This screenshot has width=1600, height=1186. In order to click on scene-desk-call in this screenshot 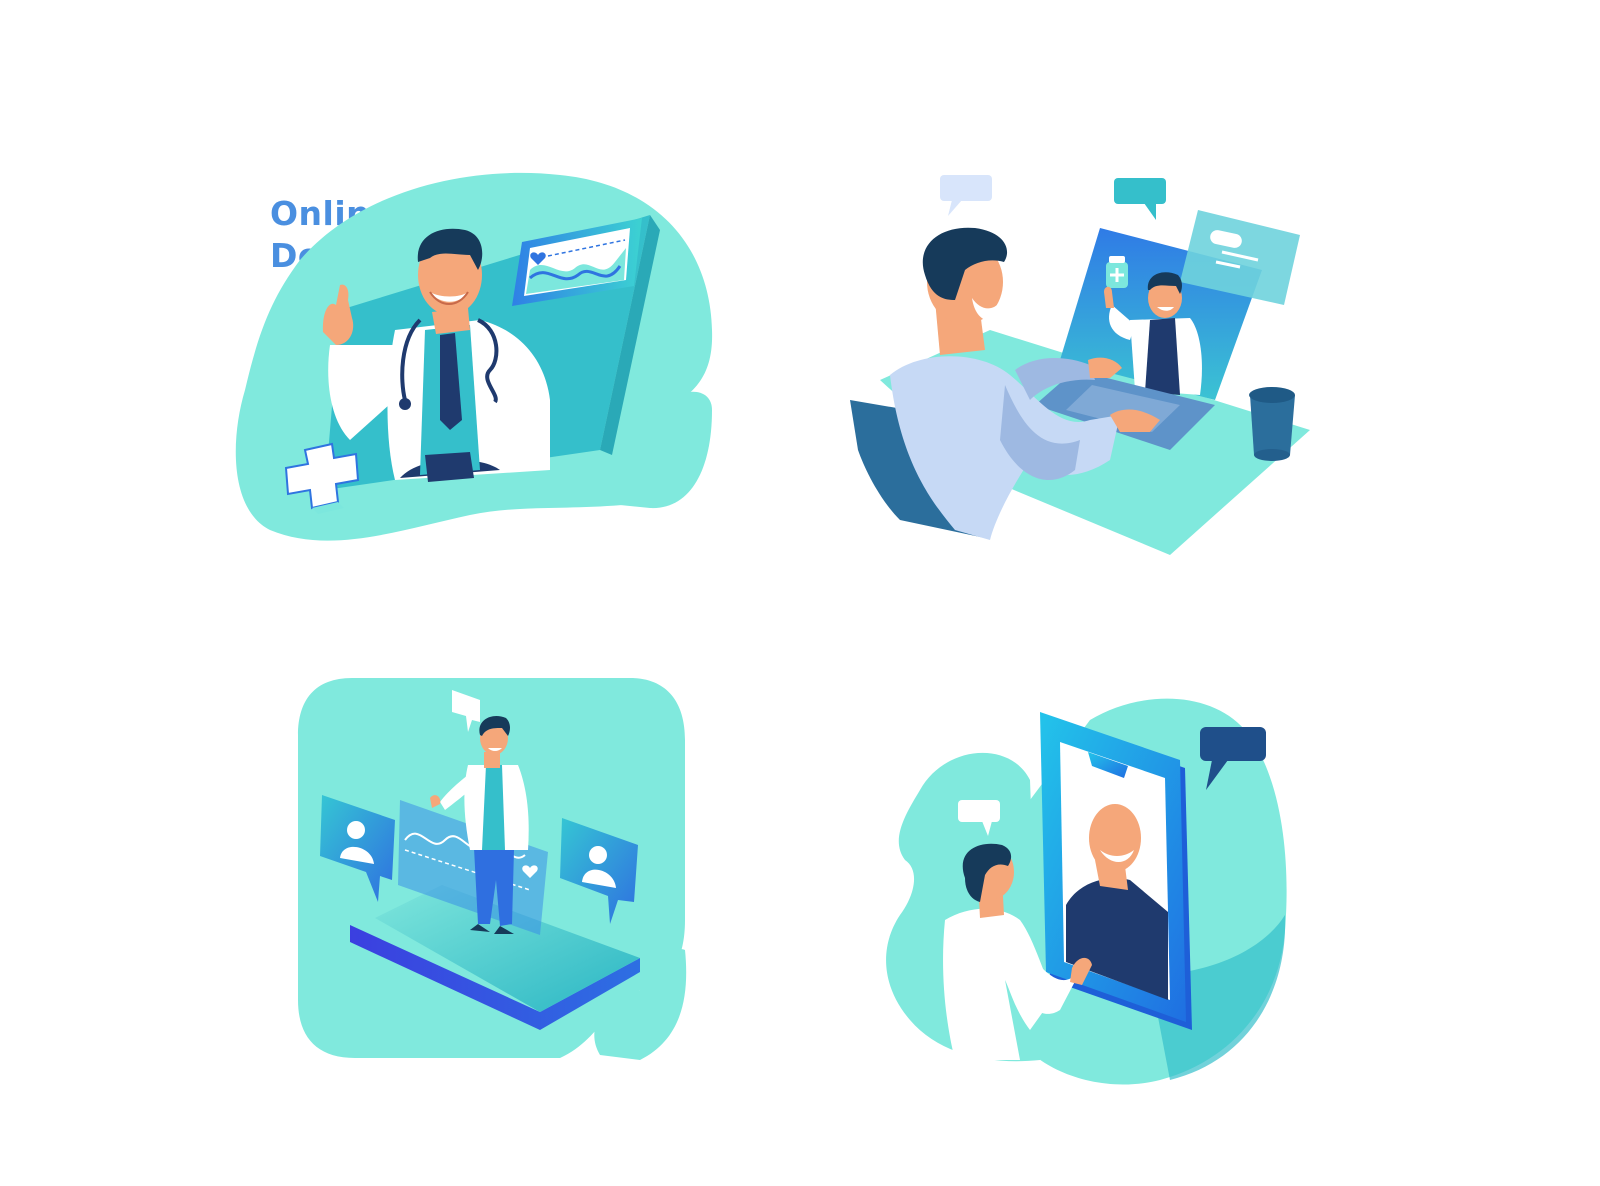, I will do `click(1080, 365)`.